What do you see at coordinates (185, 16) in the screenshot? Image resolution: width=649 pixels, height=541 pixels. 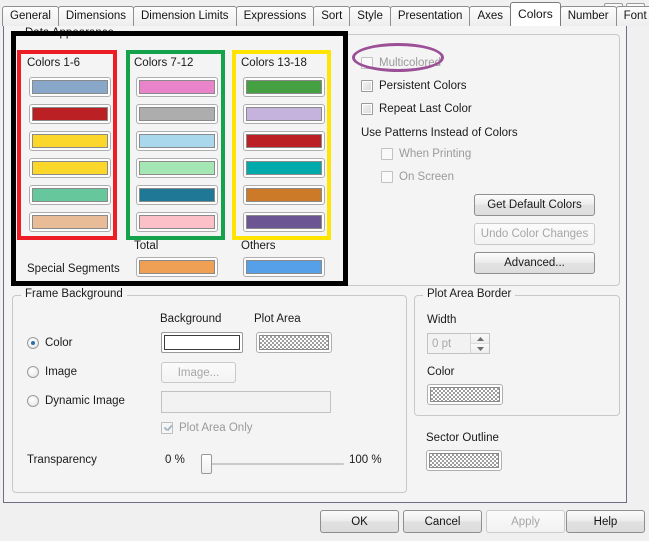 I see `tab-dimension-limits: Dimension Limits` at bounding box center [185, 16].